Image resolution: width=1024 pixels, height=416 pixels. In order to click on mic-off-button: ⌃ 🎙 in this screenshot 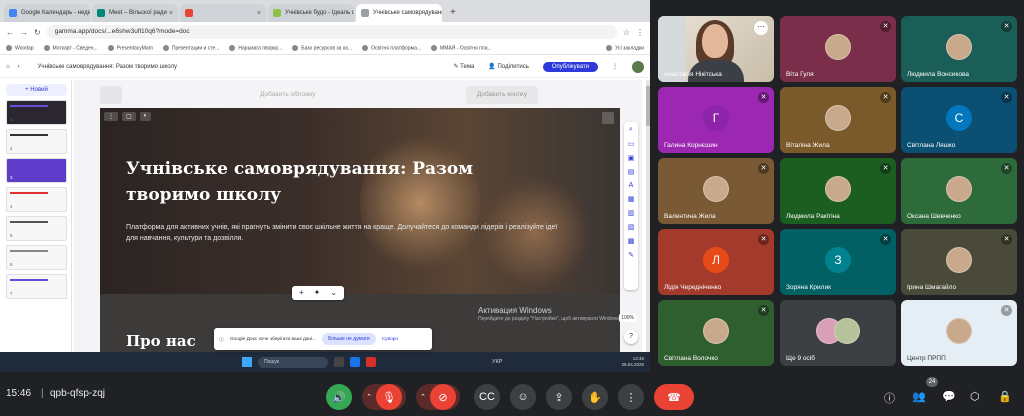, I will do `click(384, 397)`.